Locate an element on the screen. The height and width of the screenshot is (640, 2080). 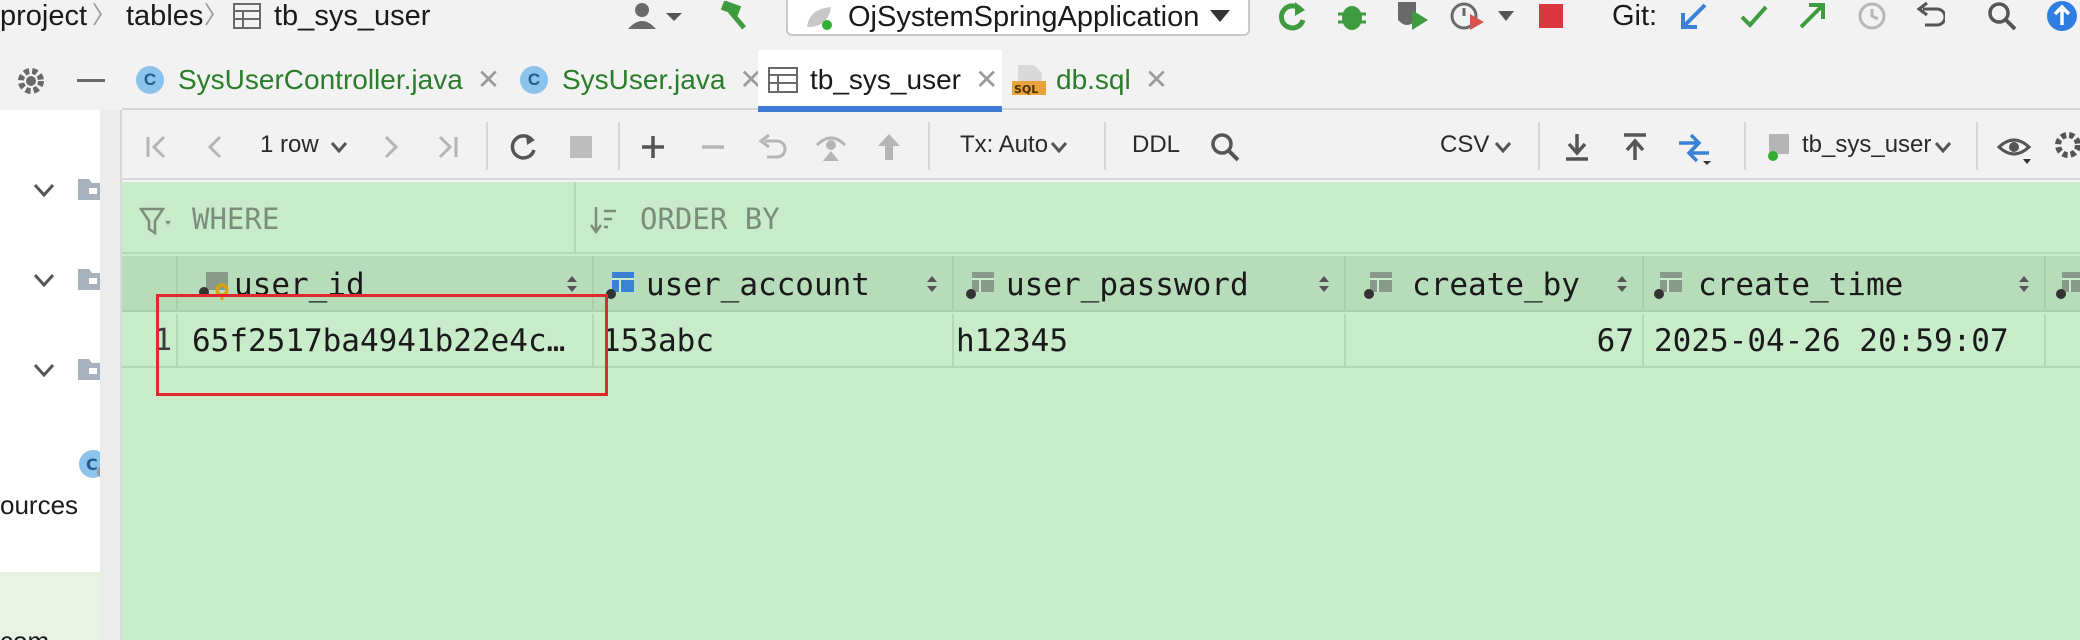
column-header-next is located at coordinates (2064, 284).